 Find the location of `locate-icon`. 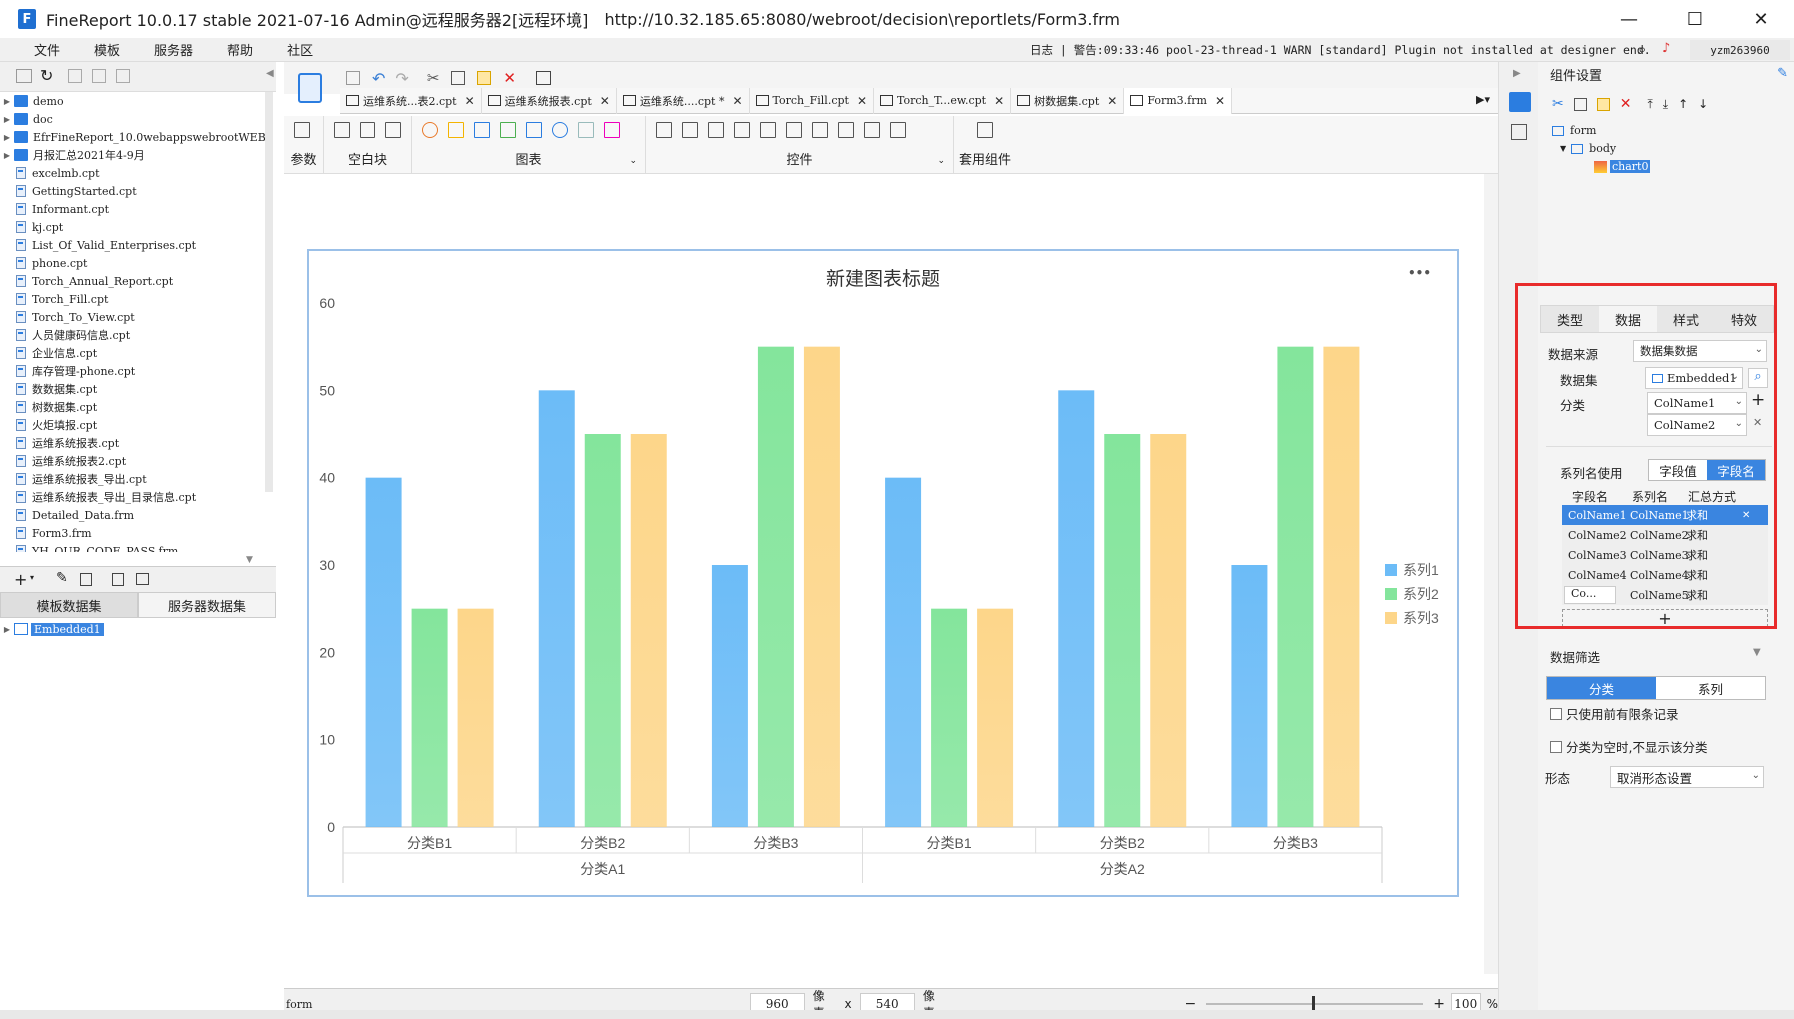

locate-icon is located at coordinates (75, 76).